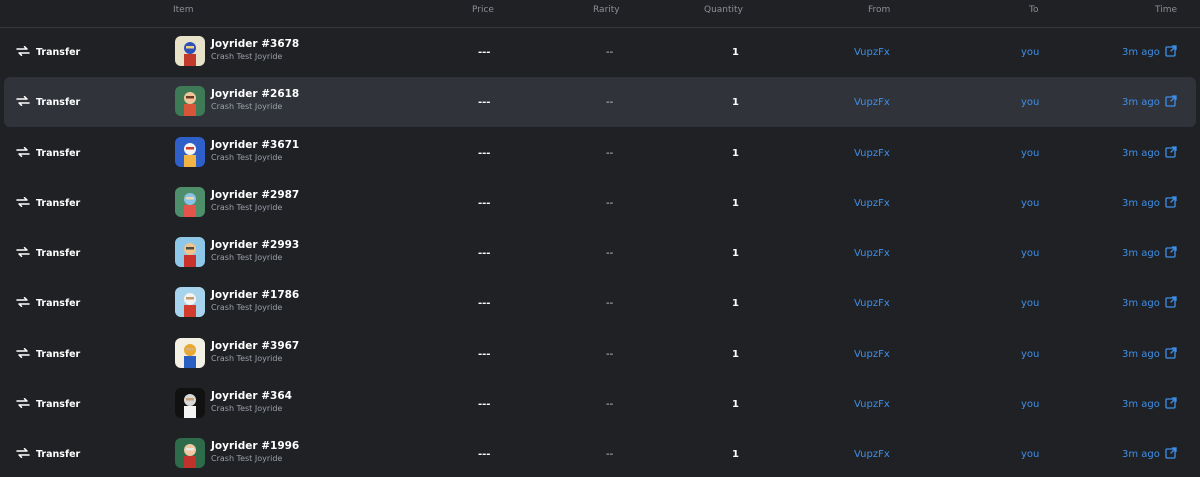 This screenshot has height=477, width=1200. I want to click on item-name-link: Joyrider #3678, so click(255, 44).